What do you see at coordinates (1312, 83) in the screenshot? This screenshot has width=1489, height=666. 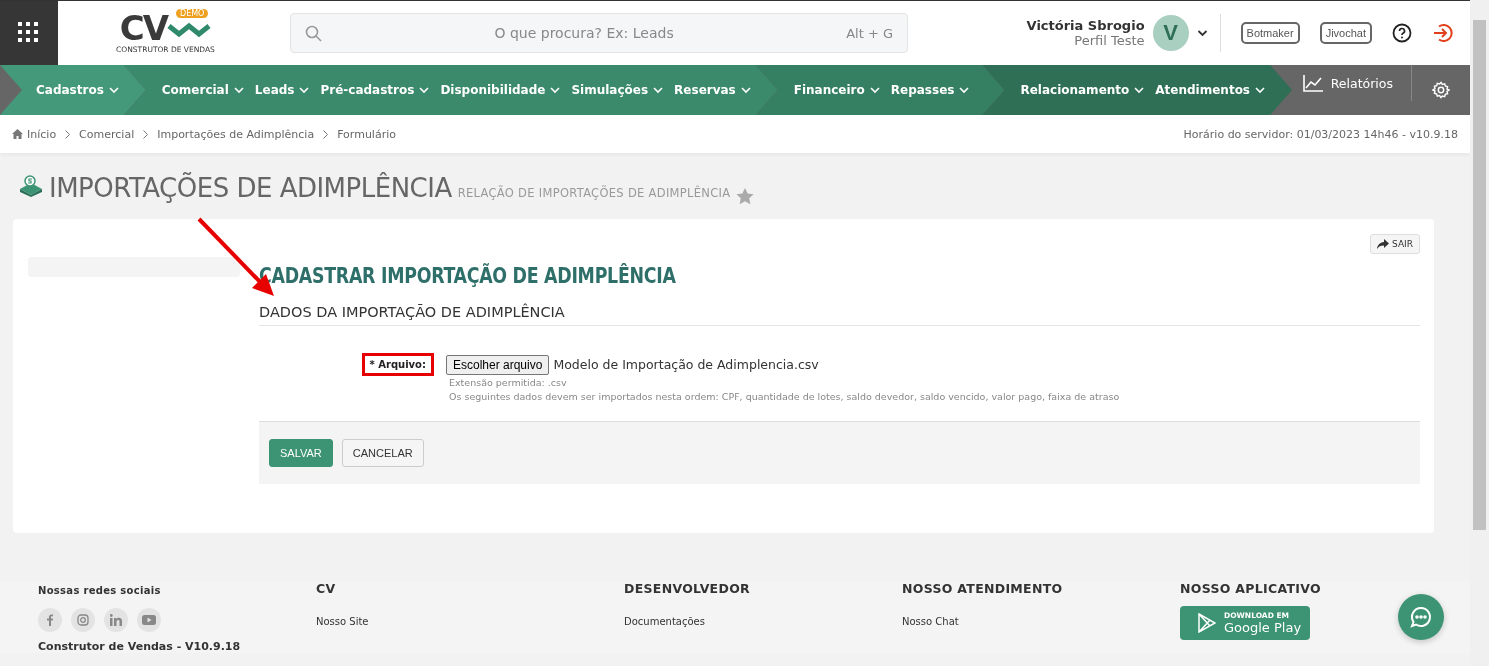 I see `line-chart-icon` at bounding box center [1312, 83].